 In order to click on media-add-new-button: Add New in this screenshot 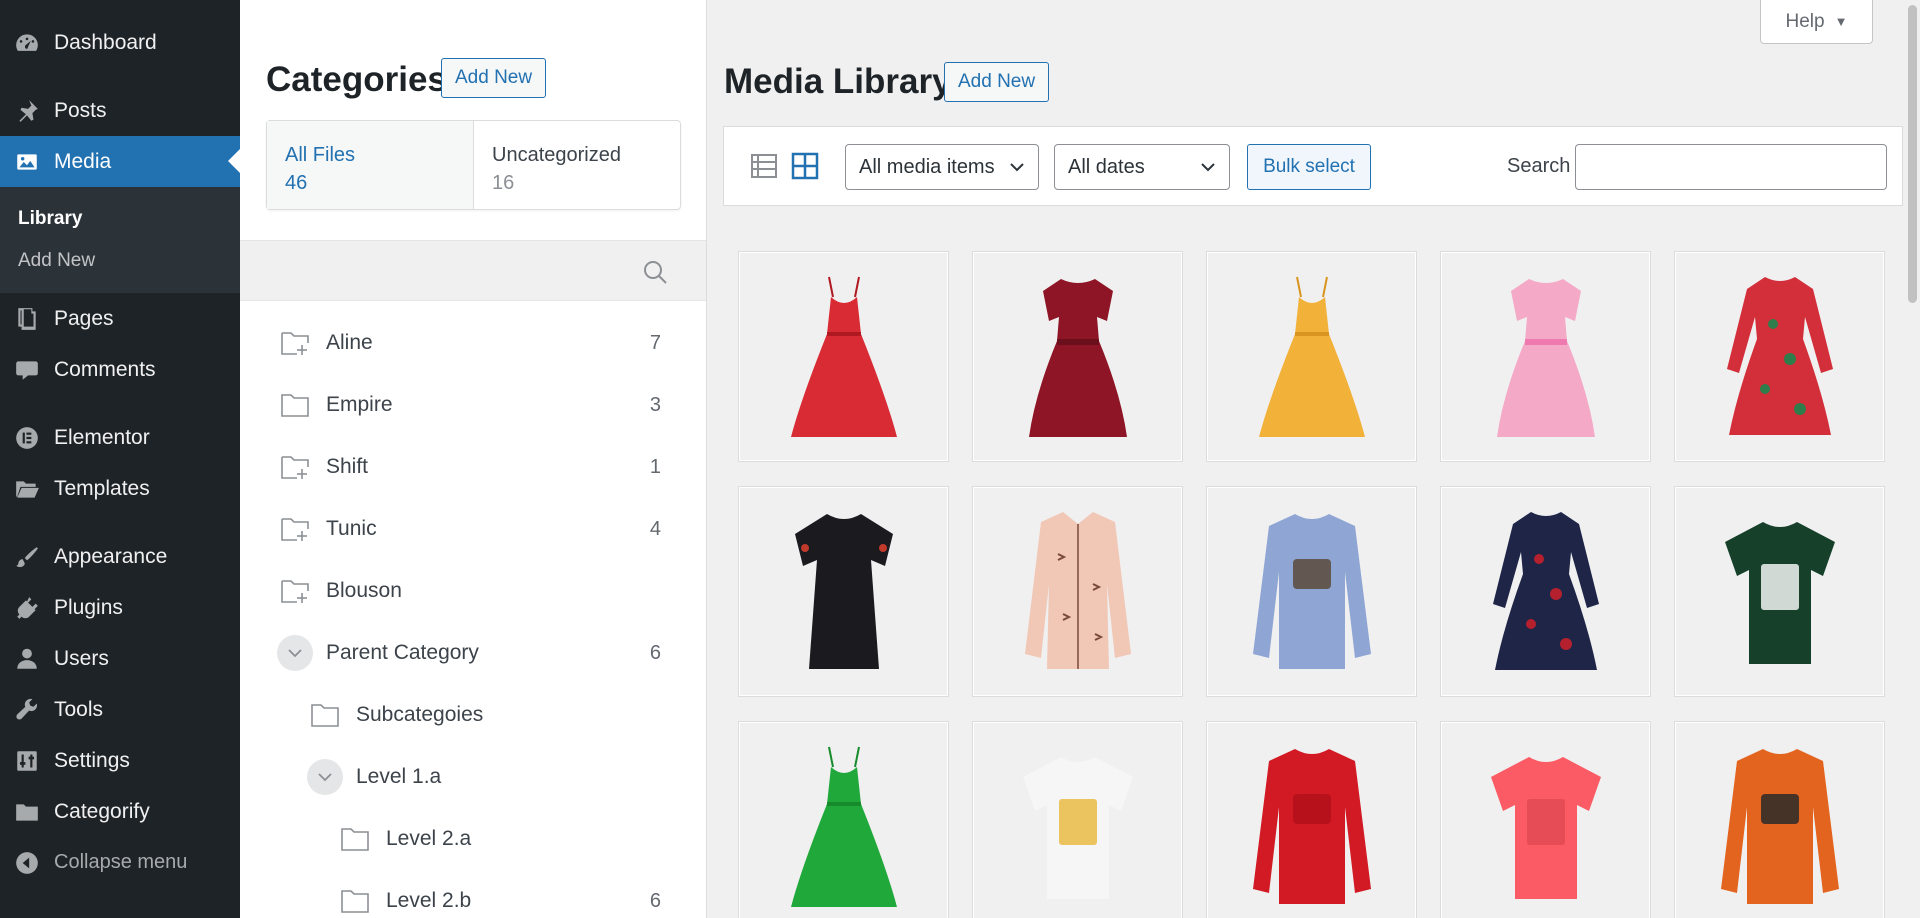, I will do `click(997, 82)`.